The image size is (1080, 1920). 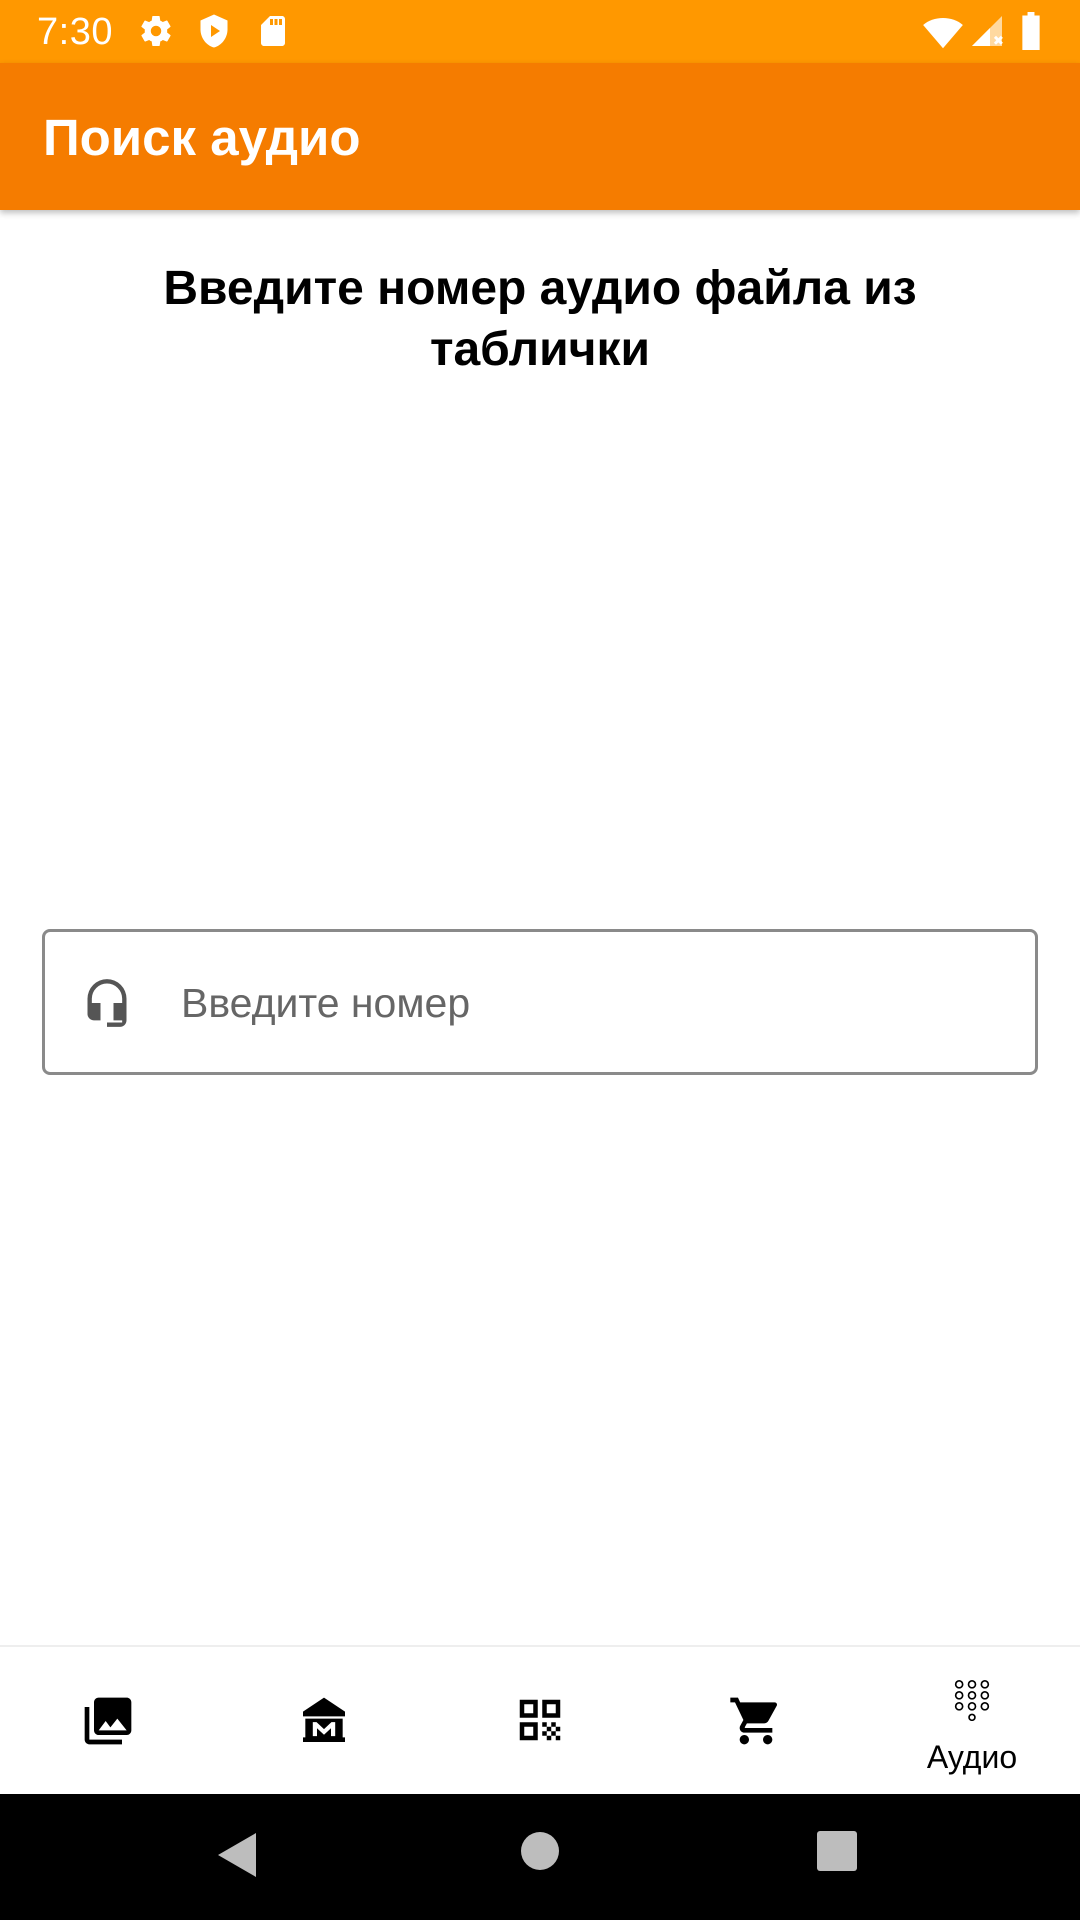 I want to click on system-navigation-bar, so click(x=540, y=1857).